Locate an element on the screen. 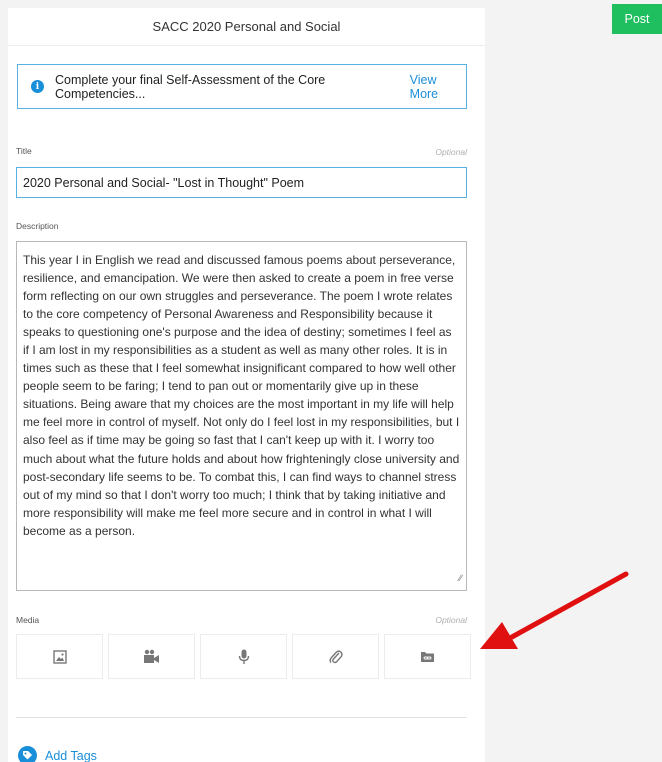  add-tags-label: Add Tags is located at coordinates (71, 755).